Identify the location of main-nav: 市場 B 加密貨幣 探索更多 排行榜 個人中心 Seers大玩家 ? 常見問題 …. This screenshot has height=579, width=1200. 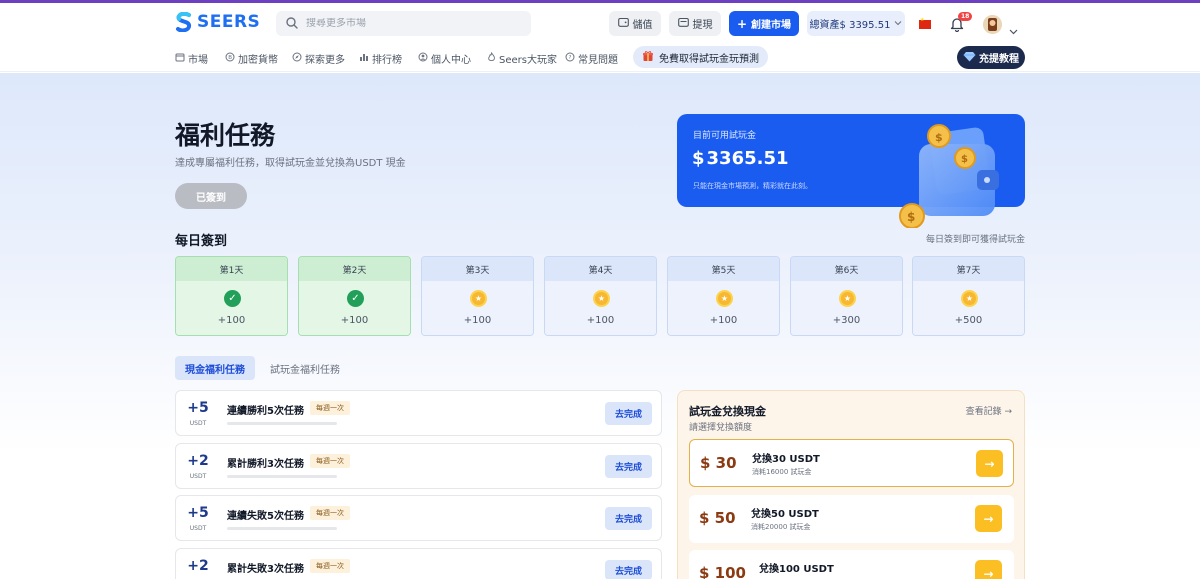
(600, 57).